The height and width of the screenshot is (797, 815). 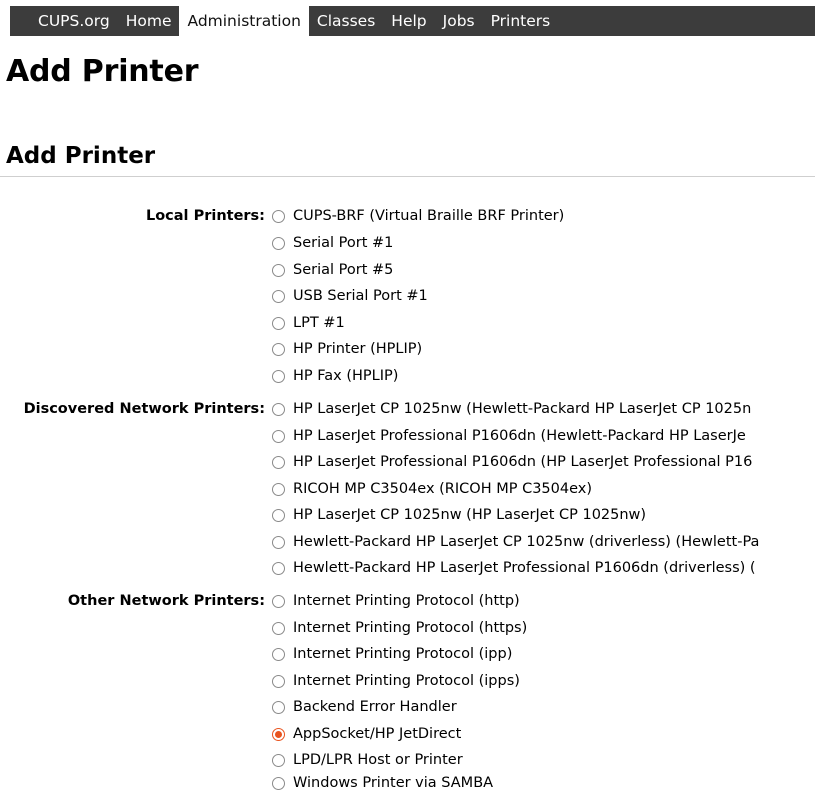 What do you see at coordinates (403, 654) in the screenshot?
I see `option-label: Internet Printing Protocol (ipp)` at bounding box center [403, 654].